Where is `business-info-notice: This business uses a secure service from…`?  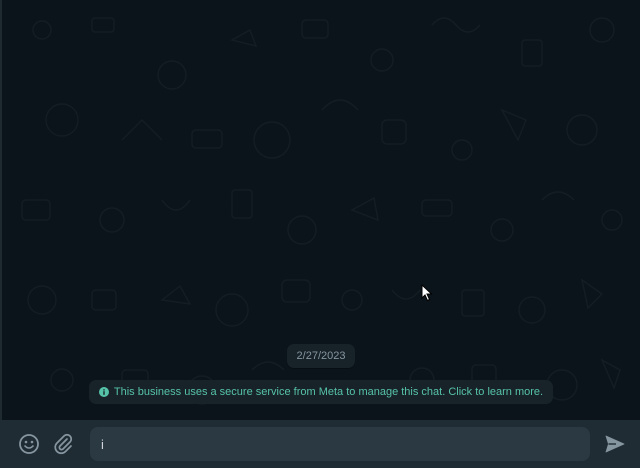
business-info-notice: This business uses a secure service from… is located at coordinates (321, 392).